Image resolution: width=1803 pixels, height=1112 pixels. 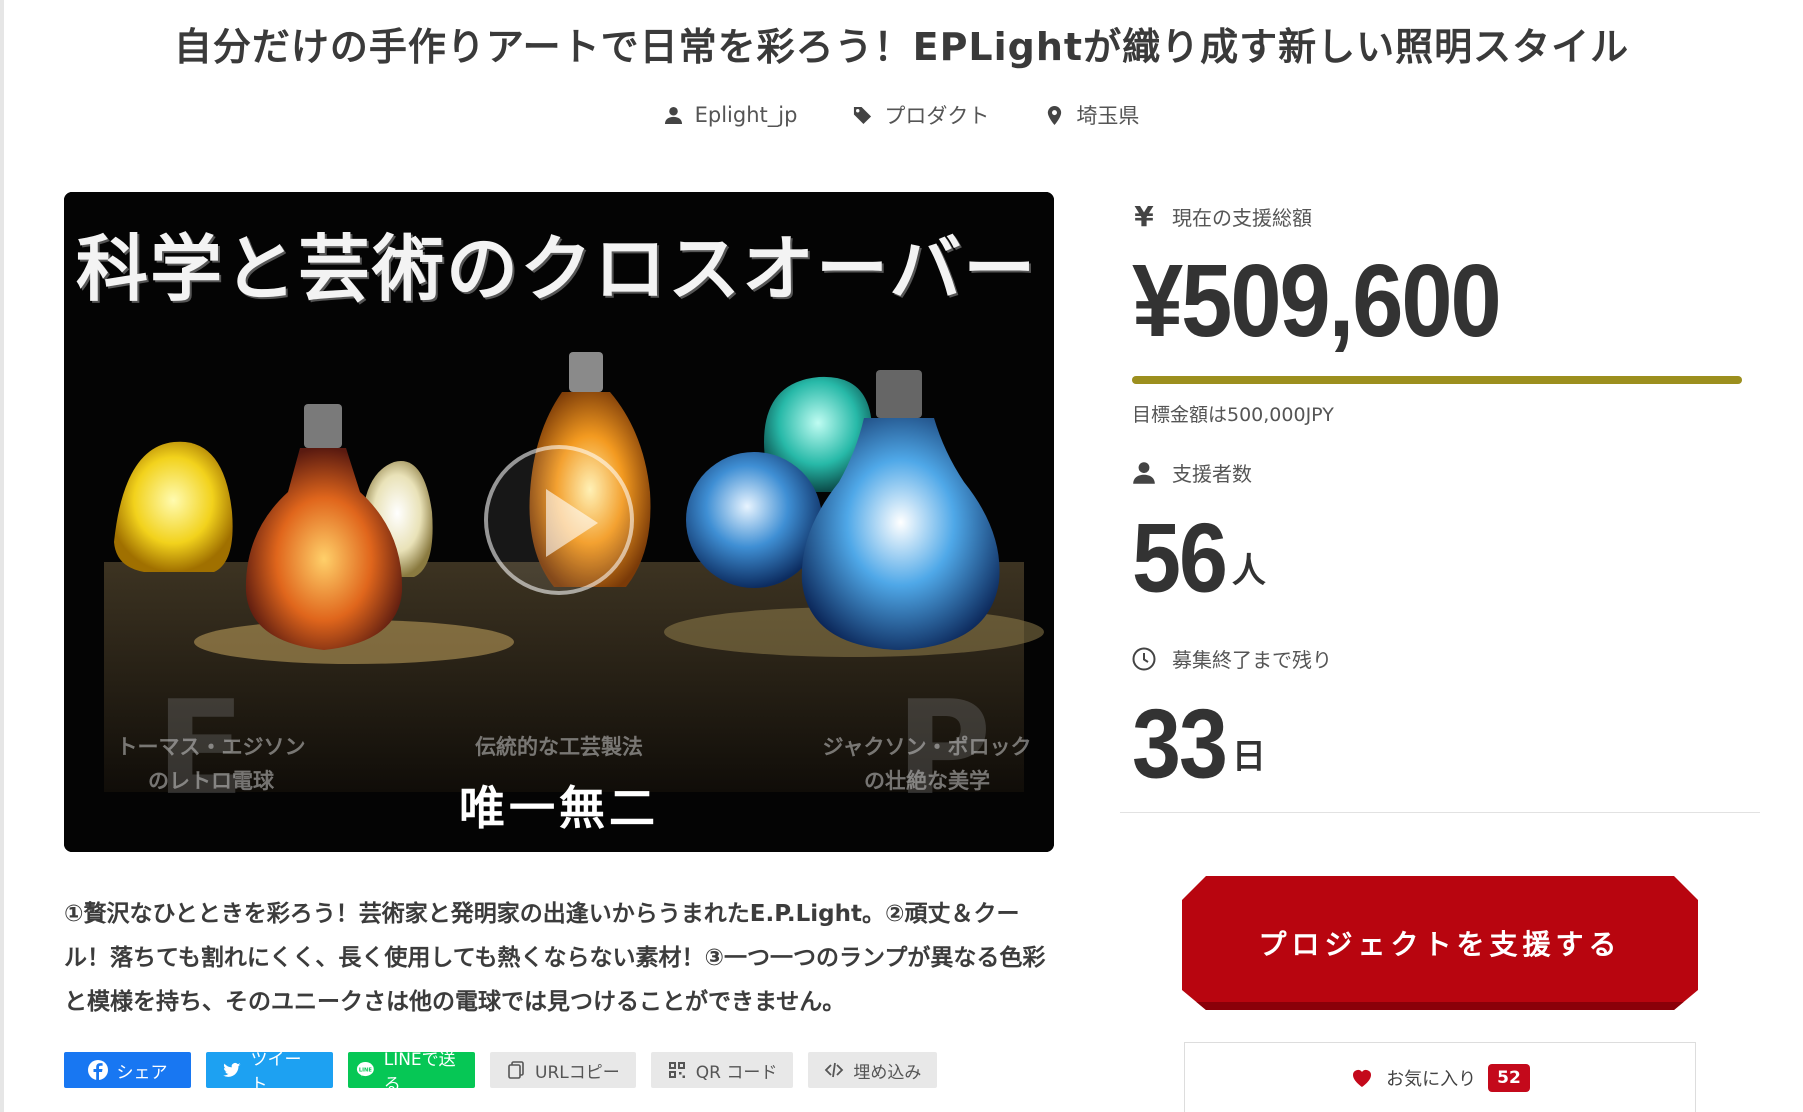 I want to click on meta-location: 埼玉県, so click(x=1092, y=115).